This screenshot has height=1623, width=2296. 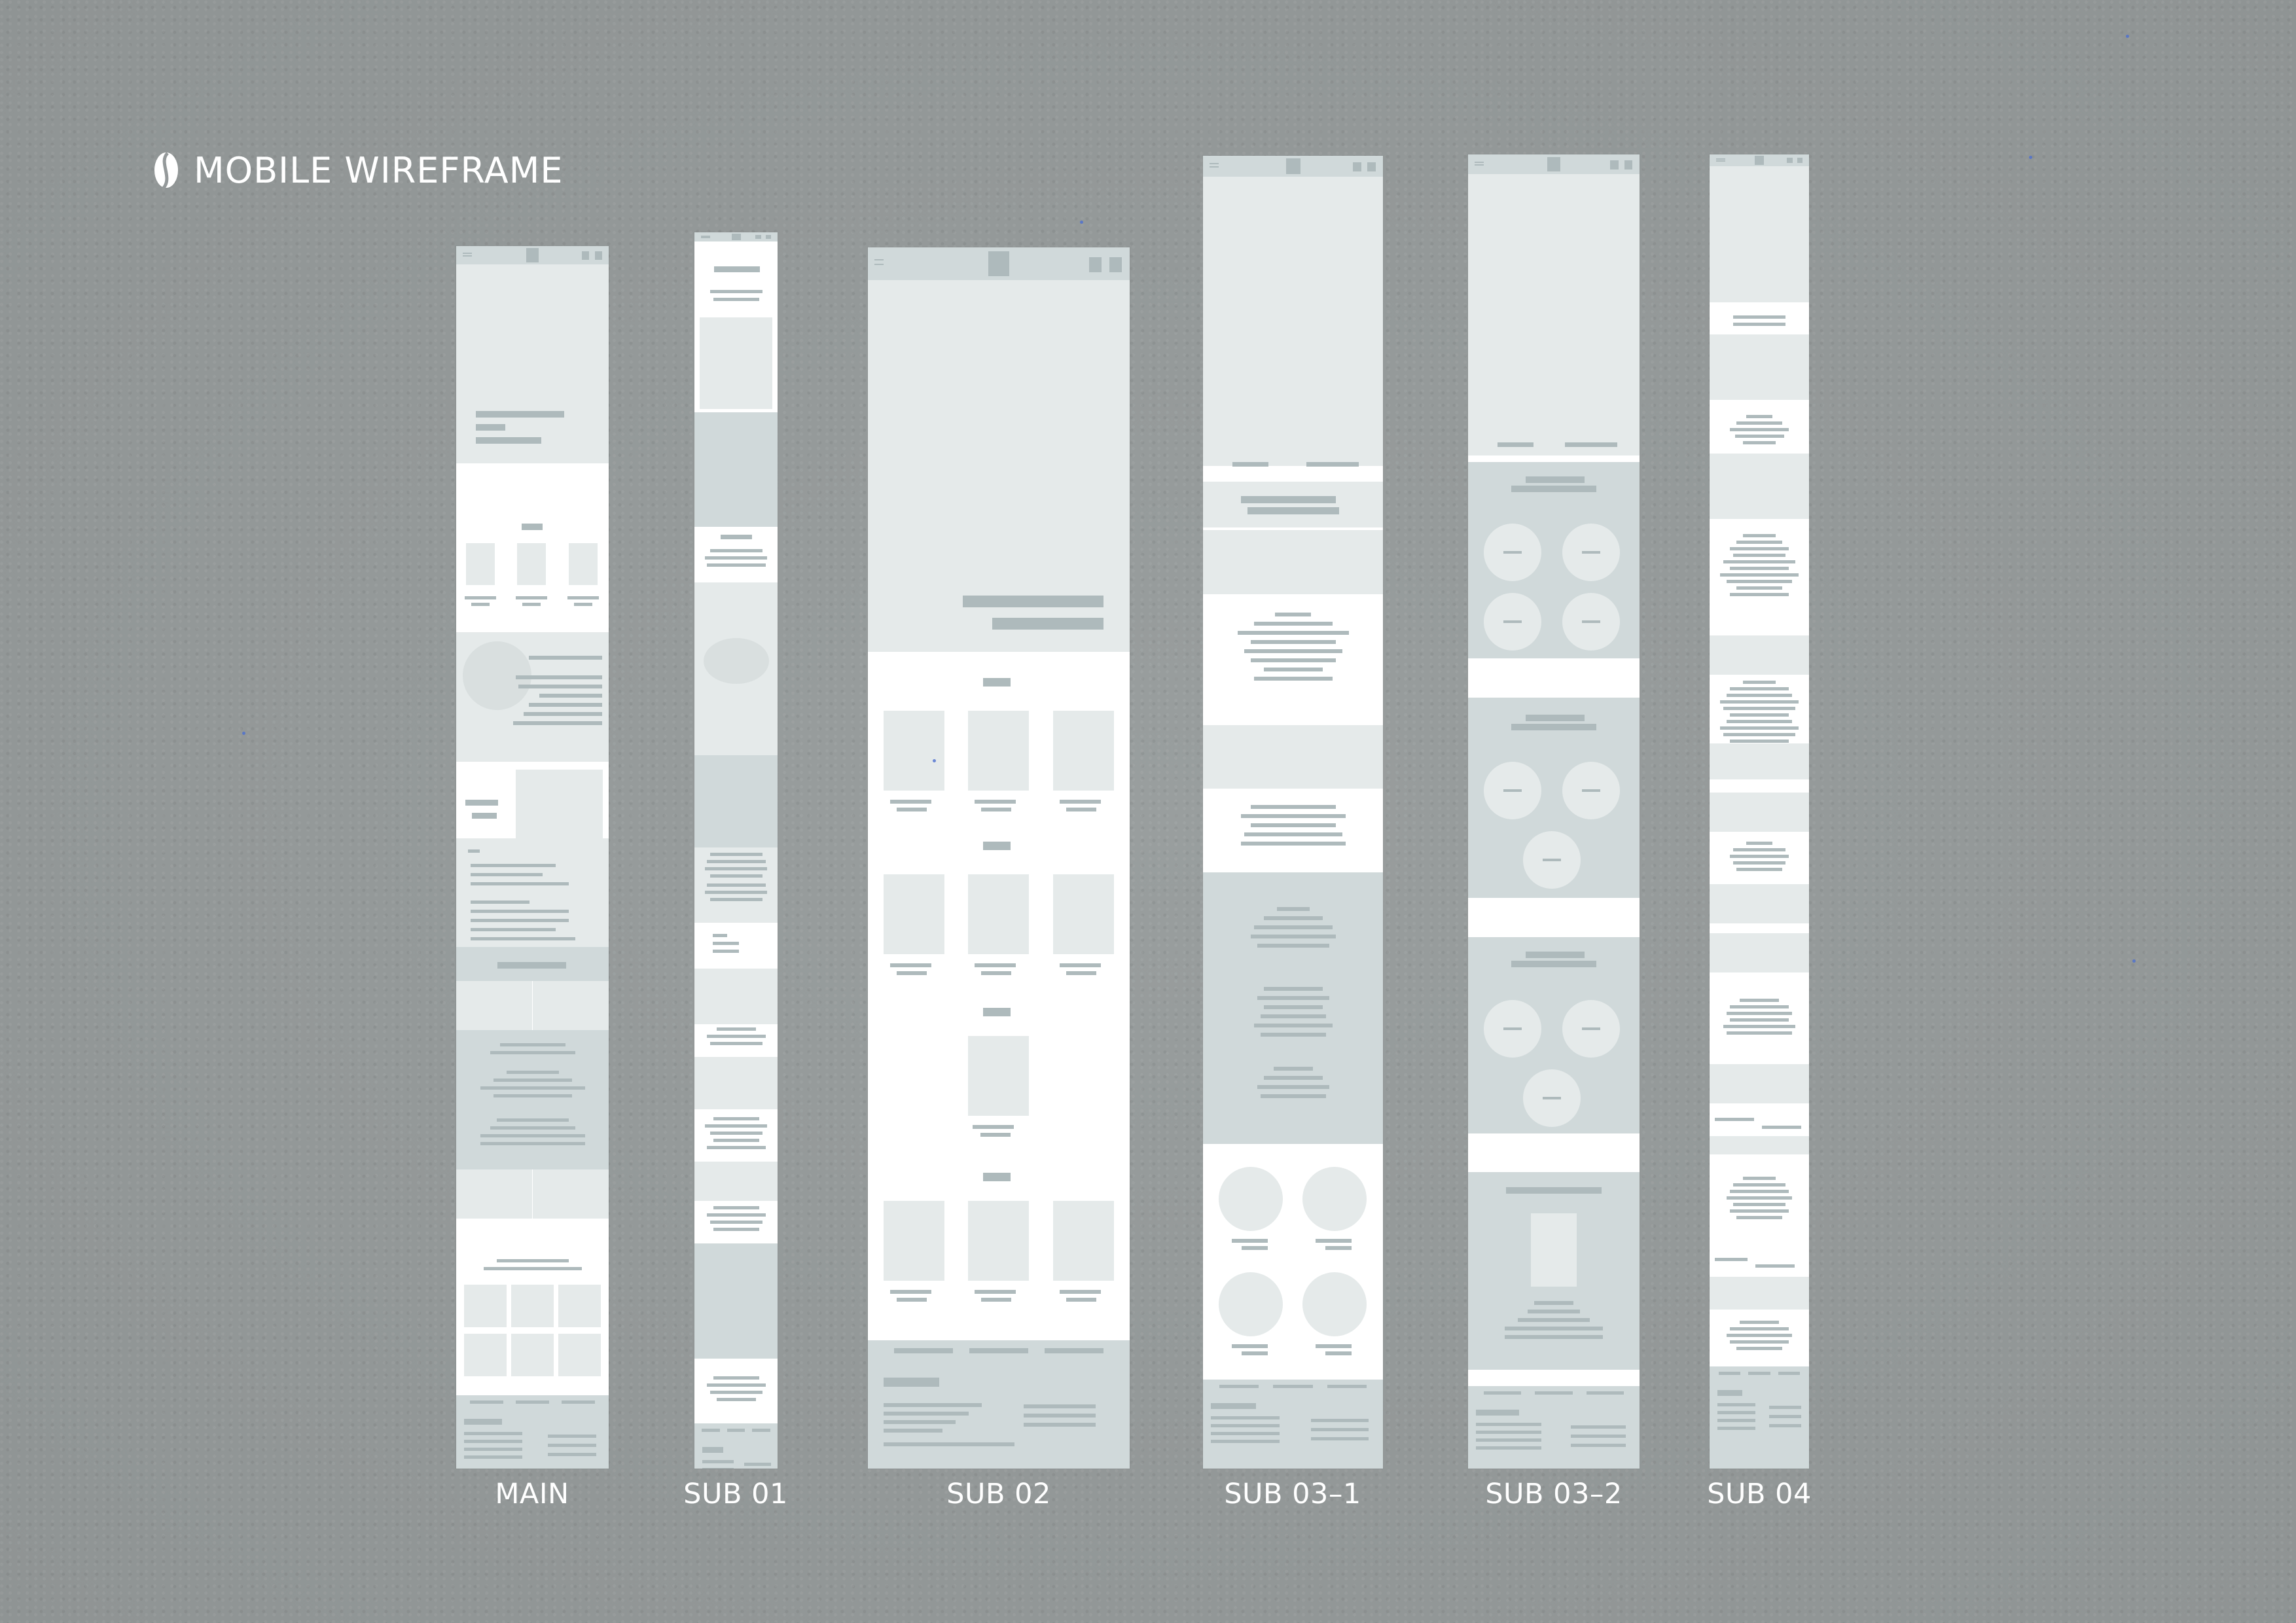 I want to click on wireframe-label-main: MAIN, so click(x=532, y=1494).